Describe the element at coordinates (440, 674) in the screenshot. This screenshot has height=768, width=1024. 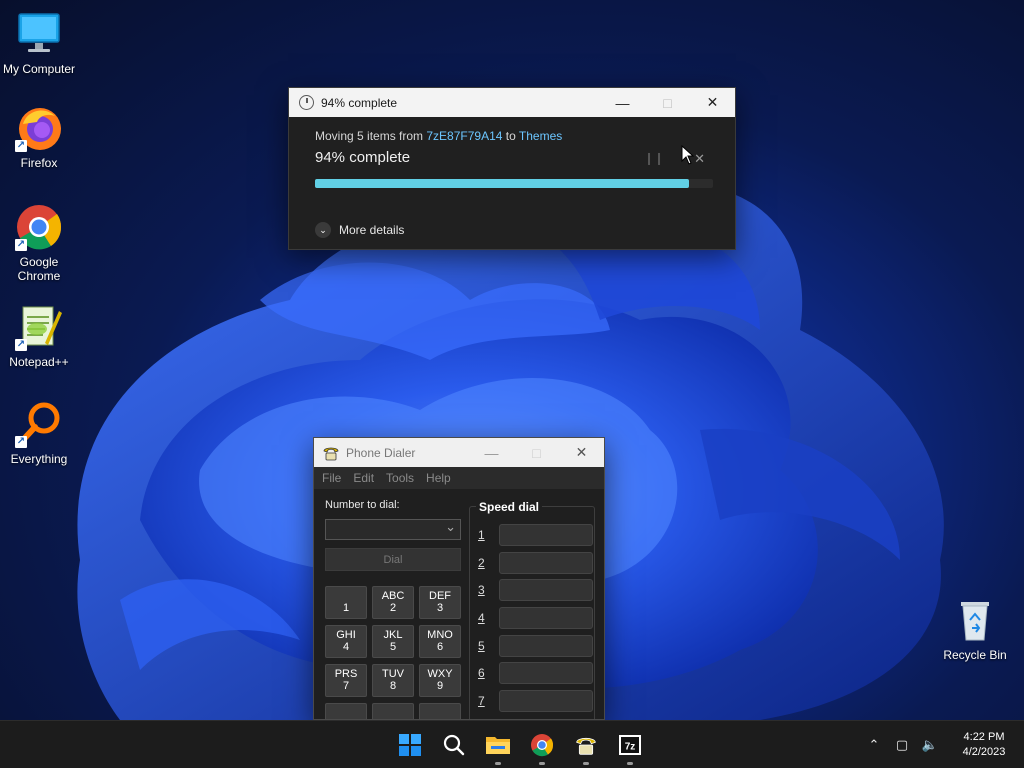
I see `key-letters: WXY` at that location.